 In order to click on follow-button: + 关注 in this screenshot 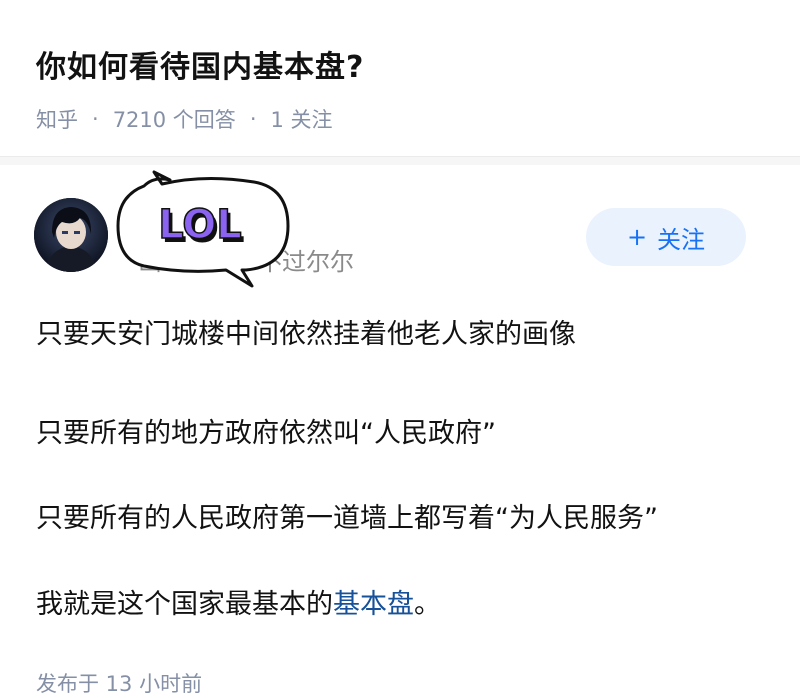, I will do `click(666, 237)`.